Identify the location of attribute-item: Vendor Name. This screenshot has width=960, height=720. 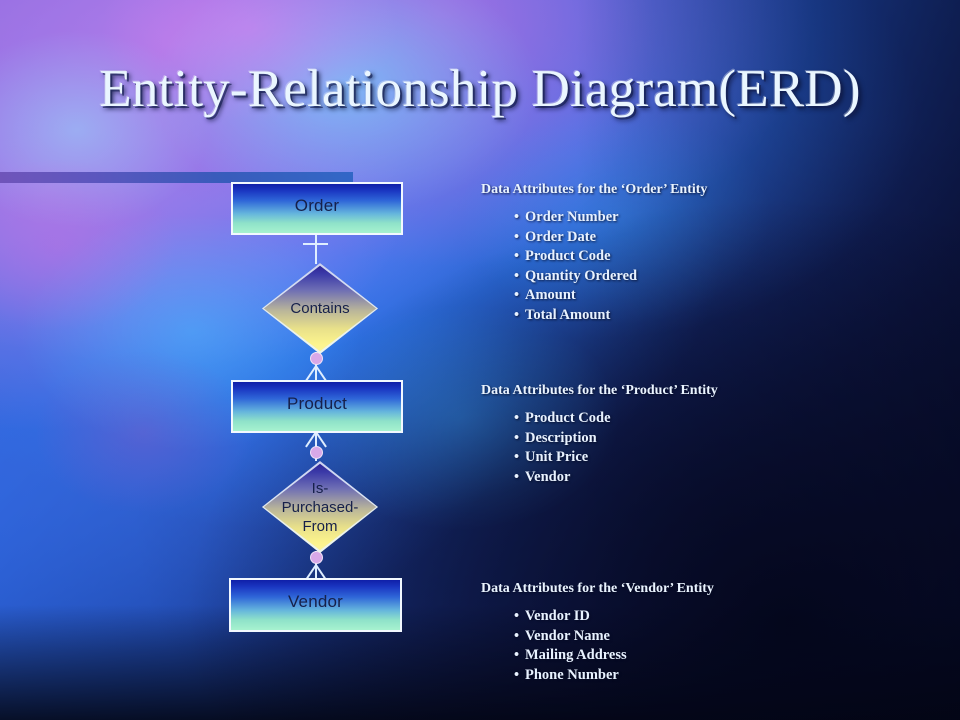
(619, 637).